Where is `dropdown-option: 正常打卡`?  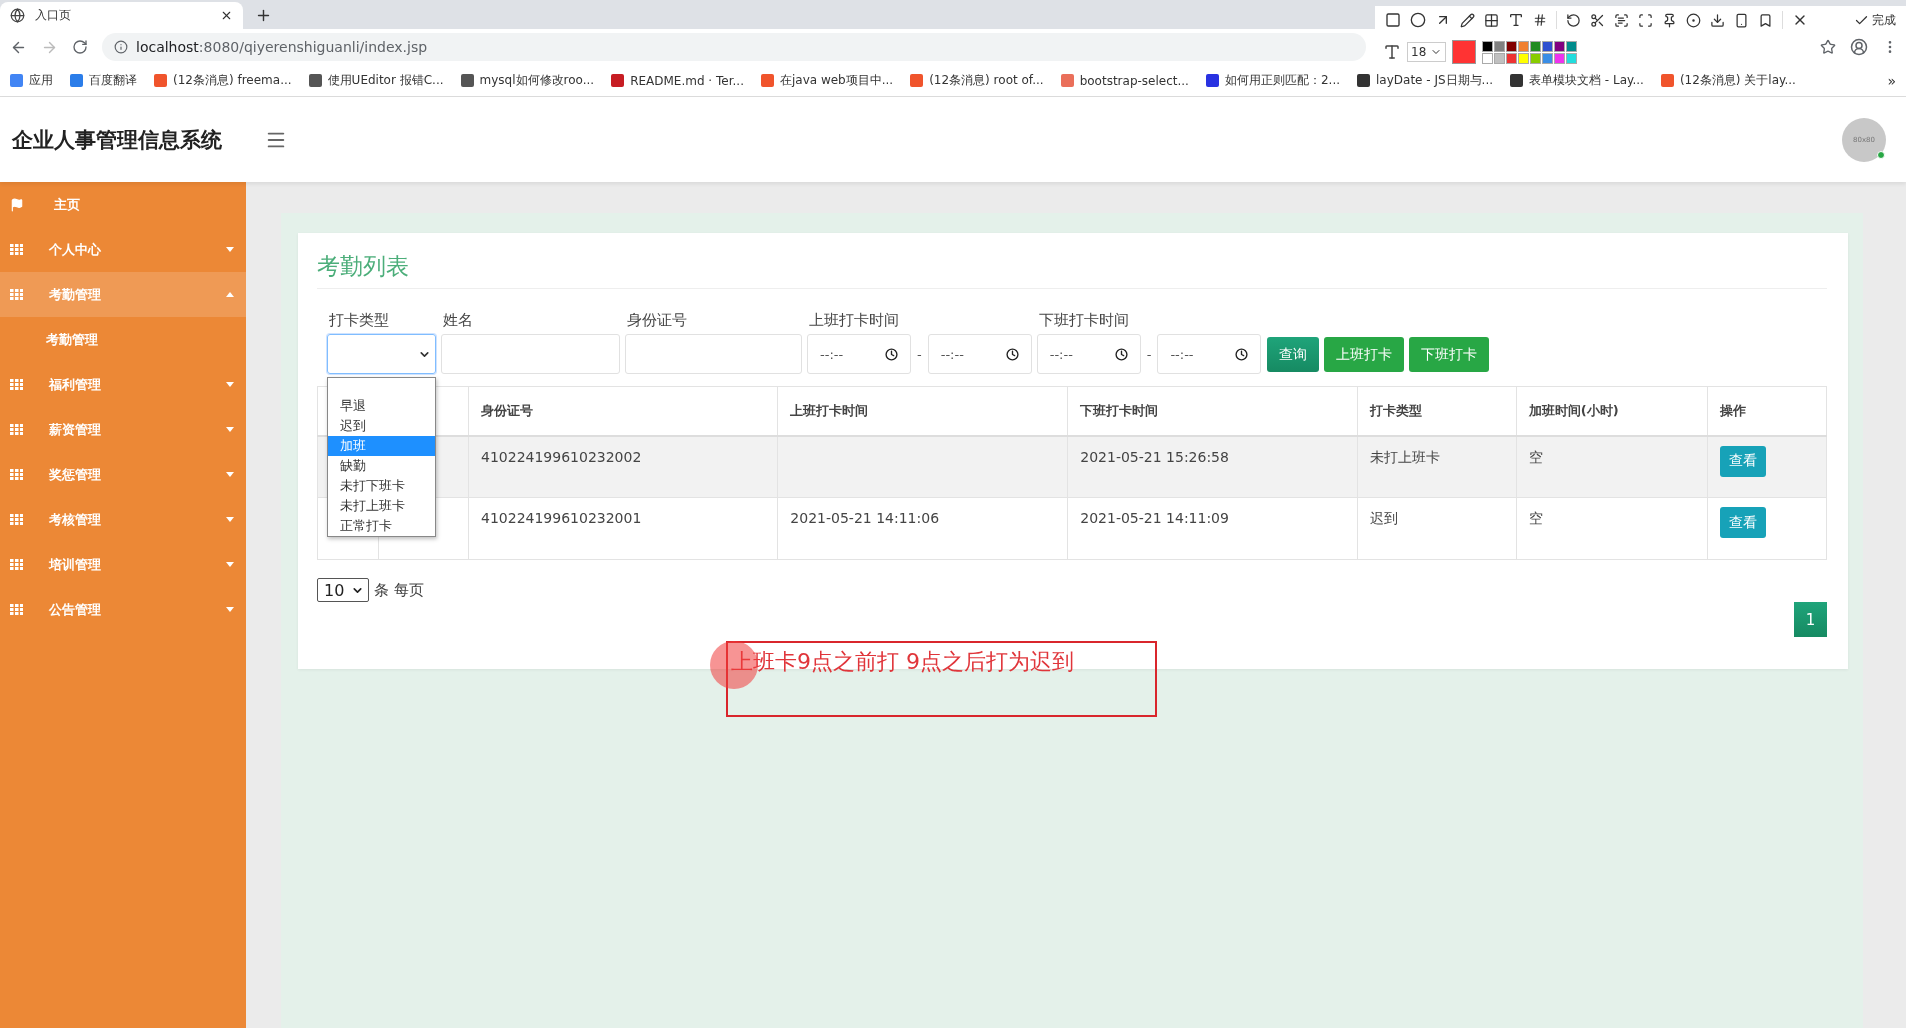 dropdown-option: 正常打卡 is located at coordinates (381, 526).